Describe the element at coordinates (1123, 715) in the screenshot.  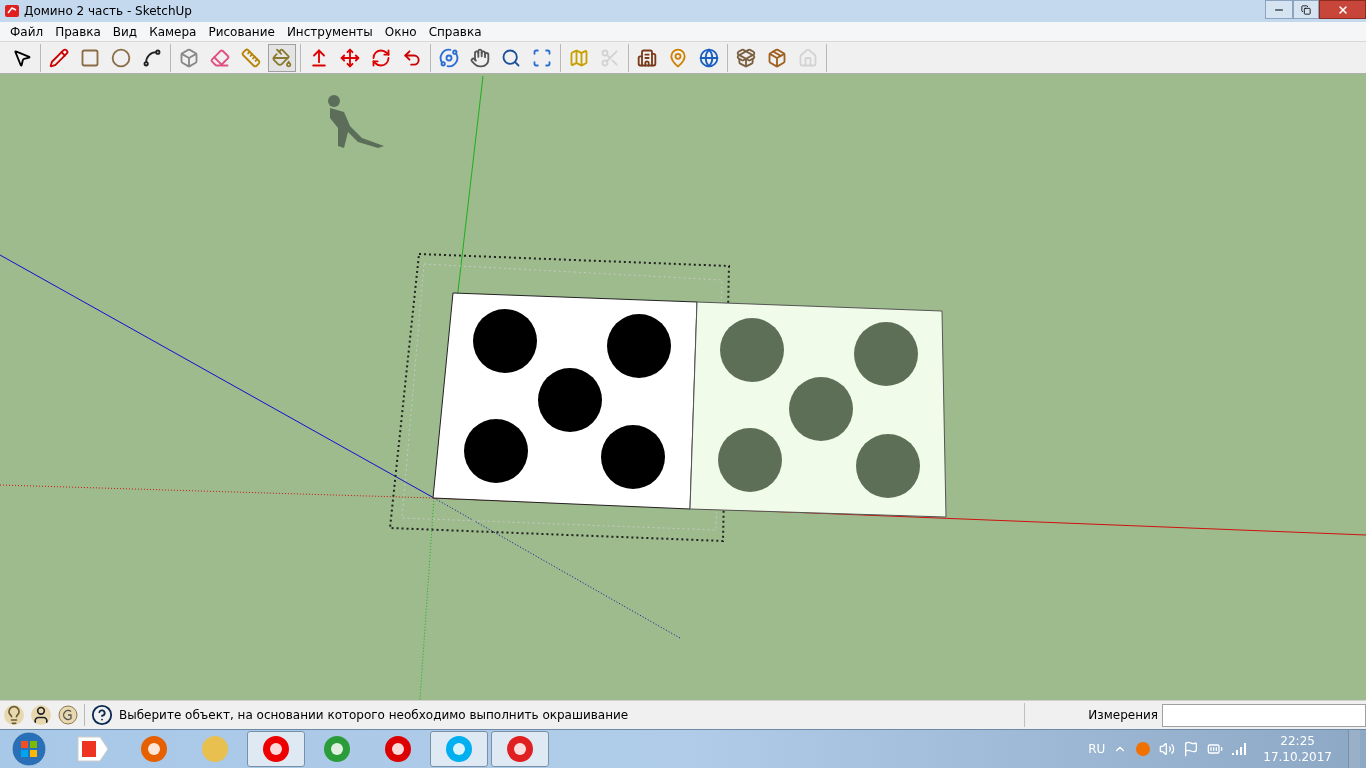
I see `measurements-label: Измерения` at that location.